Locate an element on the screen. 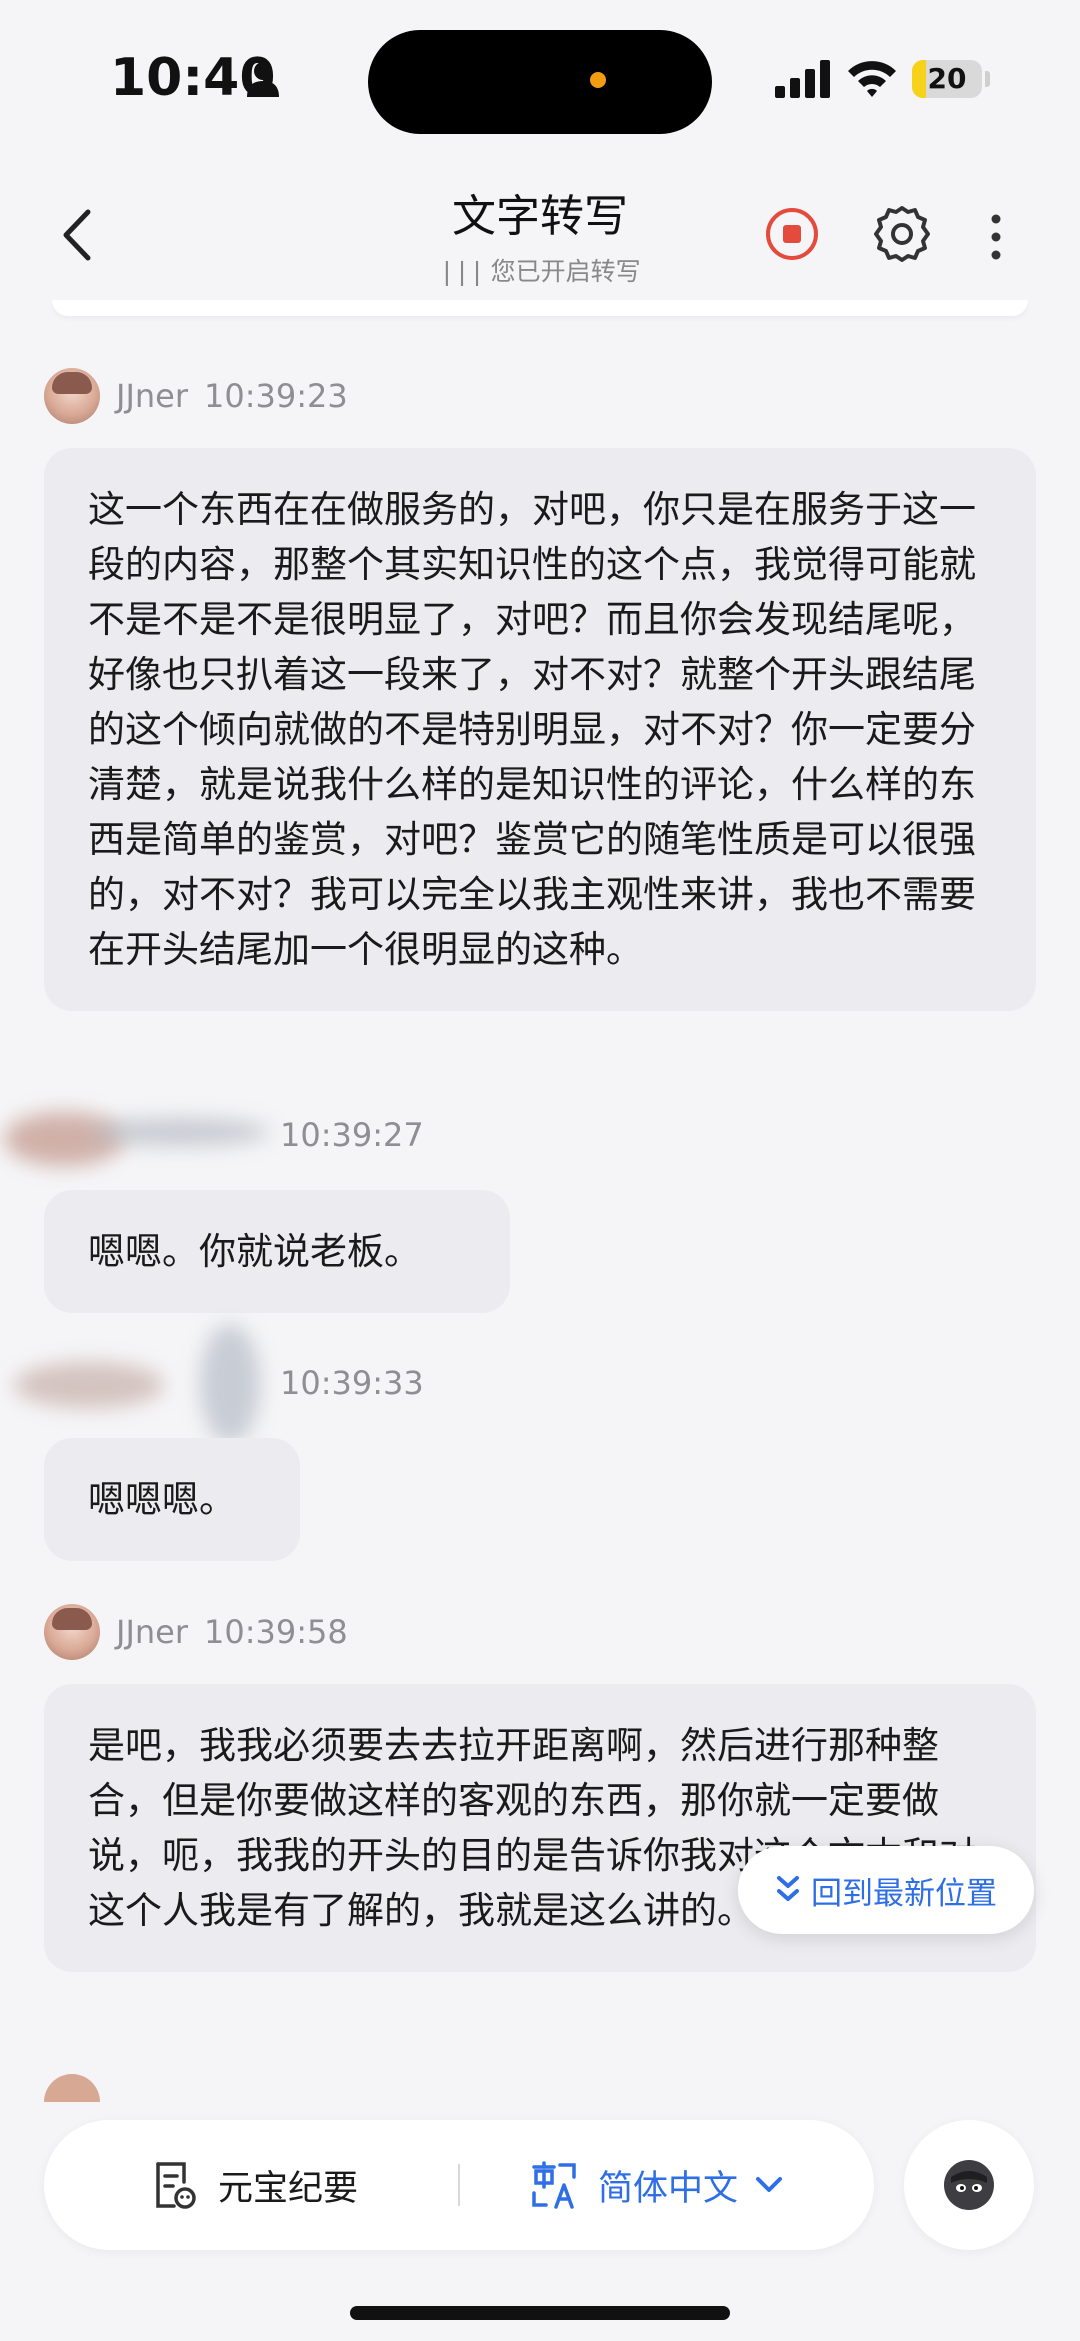  app-header: 文字转写 ||| 您已开启转写 is located at coordinates (540, 235).